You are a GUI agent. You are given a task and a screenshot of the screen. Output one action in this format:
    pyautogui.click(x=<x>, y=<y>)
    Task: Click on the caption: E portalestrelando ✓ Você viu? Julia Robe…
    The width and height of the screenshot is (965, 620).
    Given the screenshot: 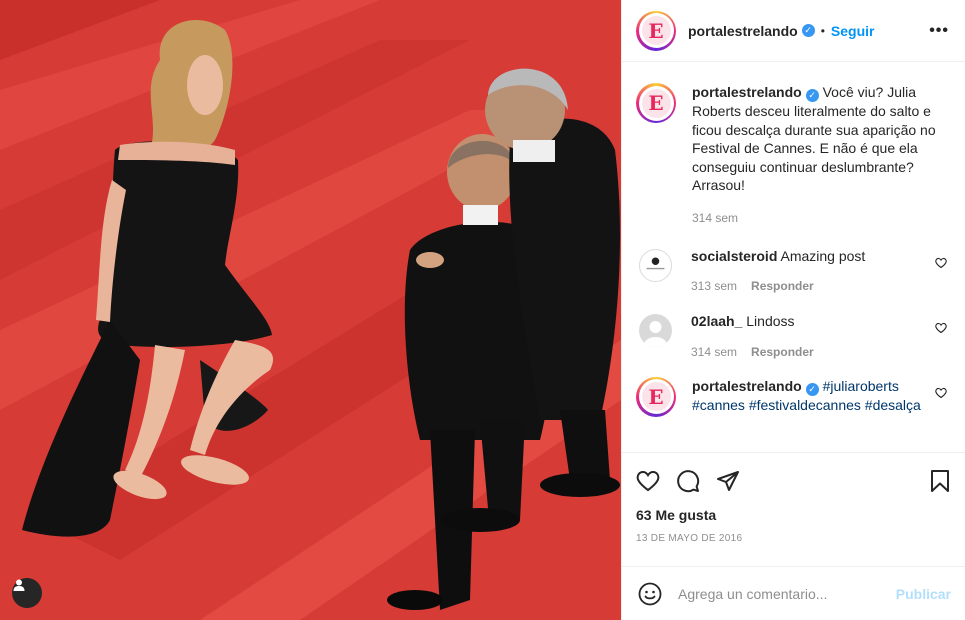 What is the action you would take?
    pyautogui.click(x=792, y=154)
    